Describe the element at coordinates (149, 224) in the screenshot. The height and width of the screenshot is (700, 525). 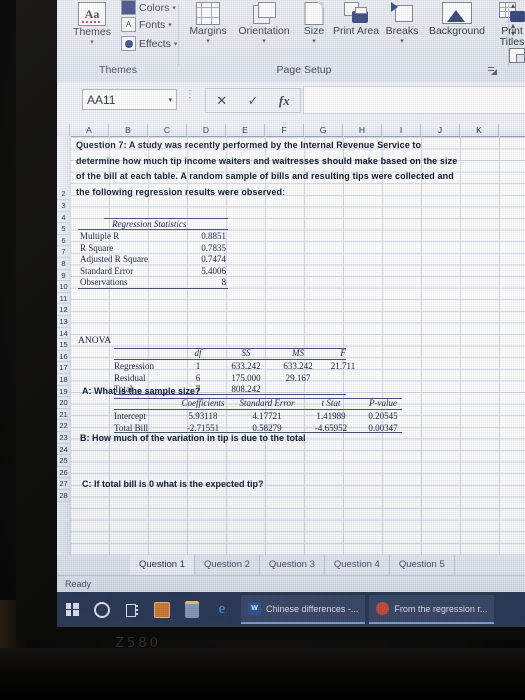
I see `regression-statistics-title: Regression Statistics` at that location.